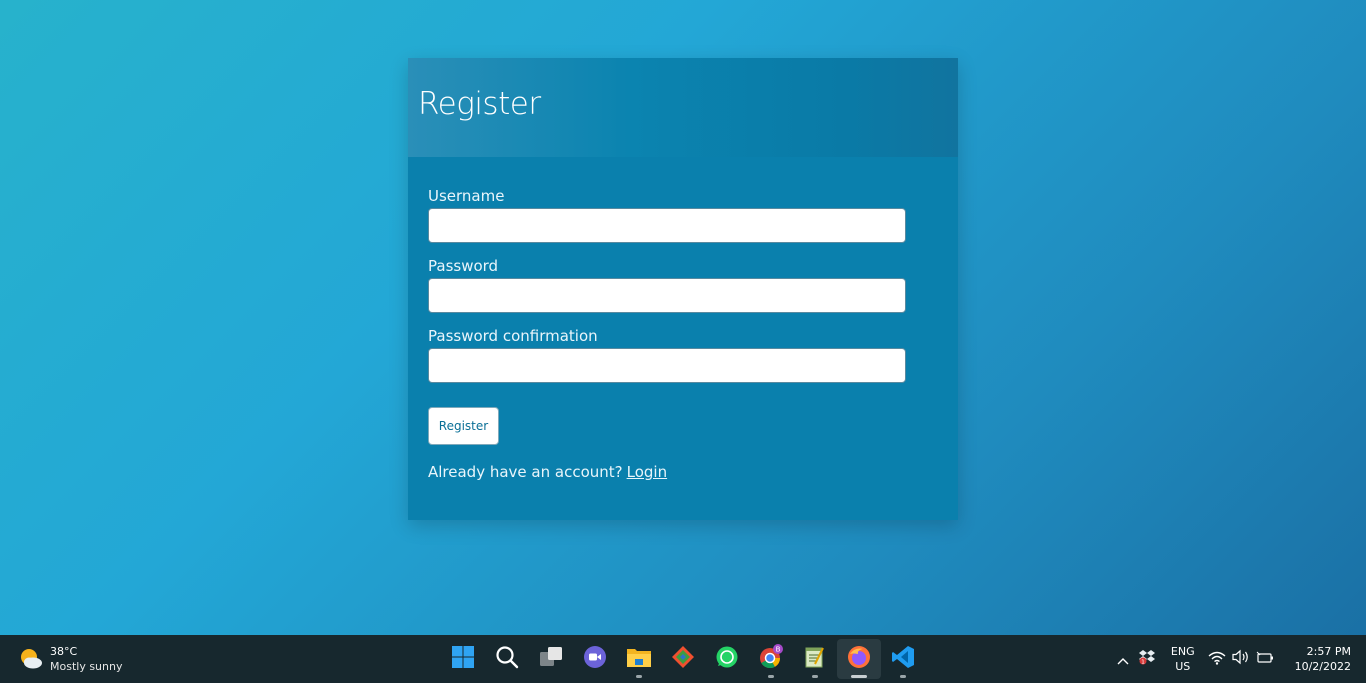 Image resolution: width=1366 pixels, height=683 pixels. I want to click on git-app, so click(683, 659).